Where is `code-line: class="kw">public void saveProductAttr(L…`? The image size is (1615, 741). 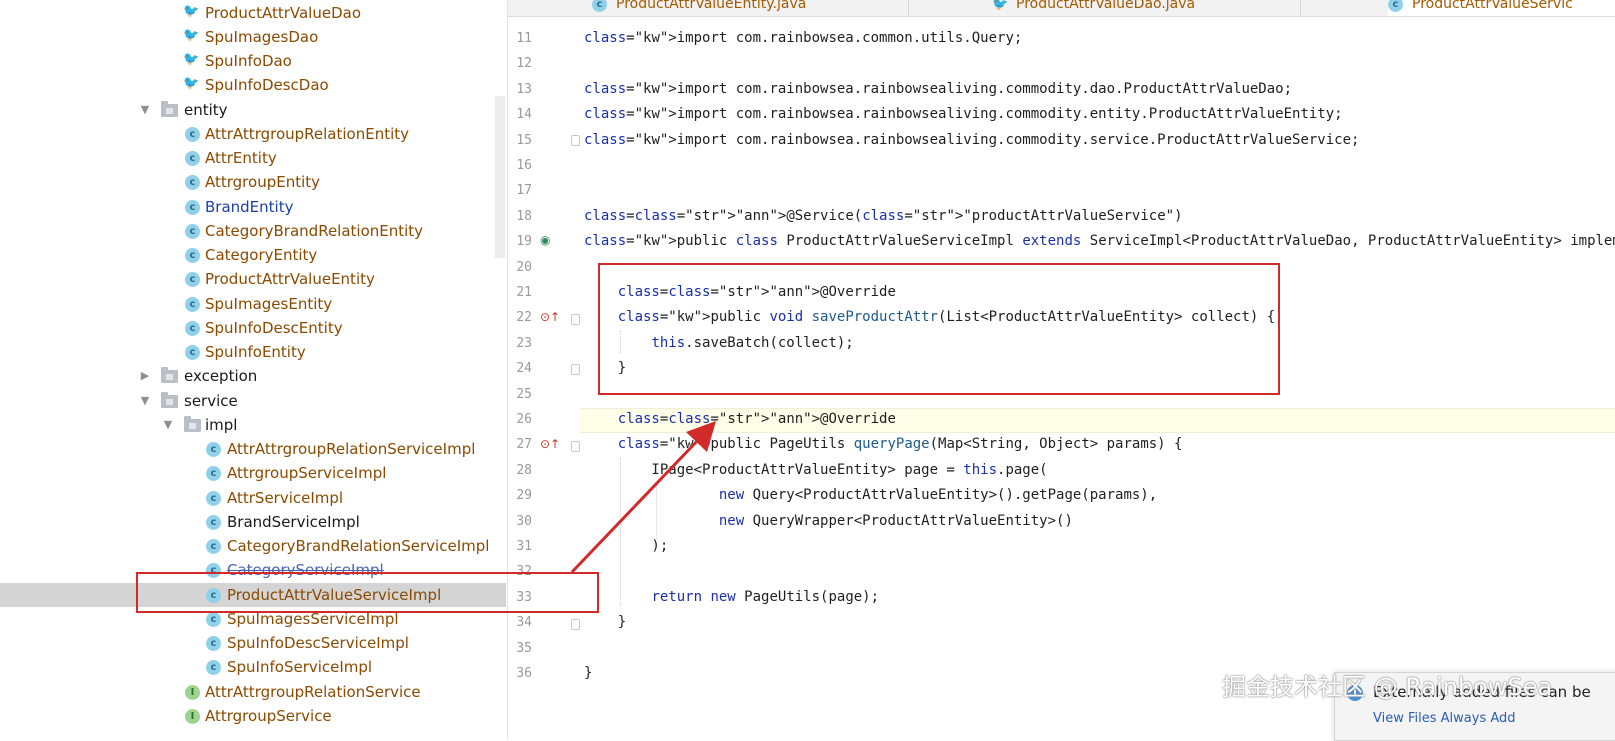
code-line: class="kw">public void saveProductAttr(L… is located at coordinates (929, 317).